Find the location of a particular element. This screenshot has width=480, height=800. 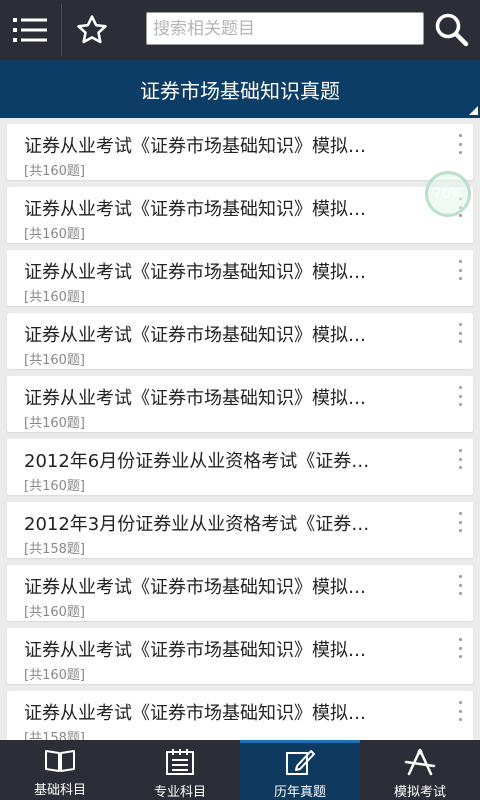

list-item: 证券从业考试《证券市场基础知识》模拟… [共158题] is located at coordinates (240, 715).